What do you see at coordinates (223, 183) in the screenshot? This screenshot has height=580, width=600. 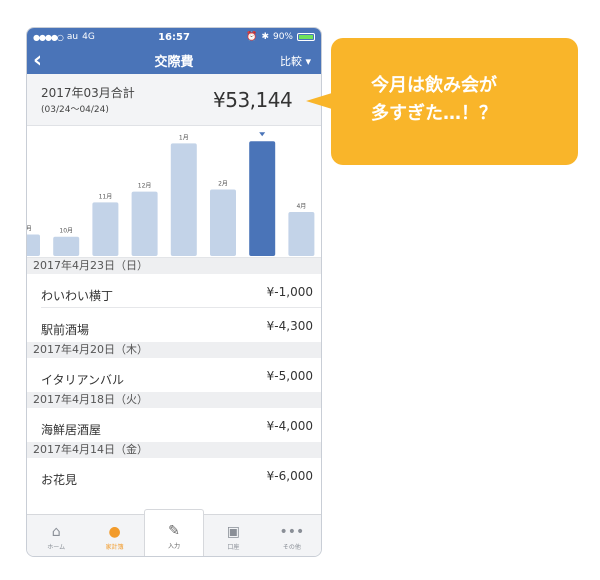 I see `bar-month-label: 2月` at bounding box center [223, 183].